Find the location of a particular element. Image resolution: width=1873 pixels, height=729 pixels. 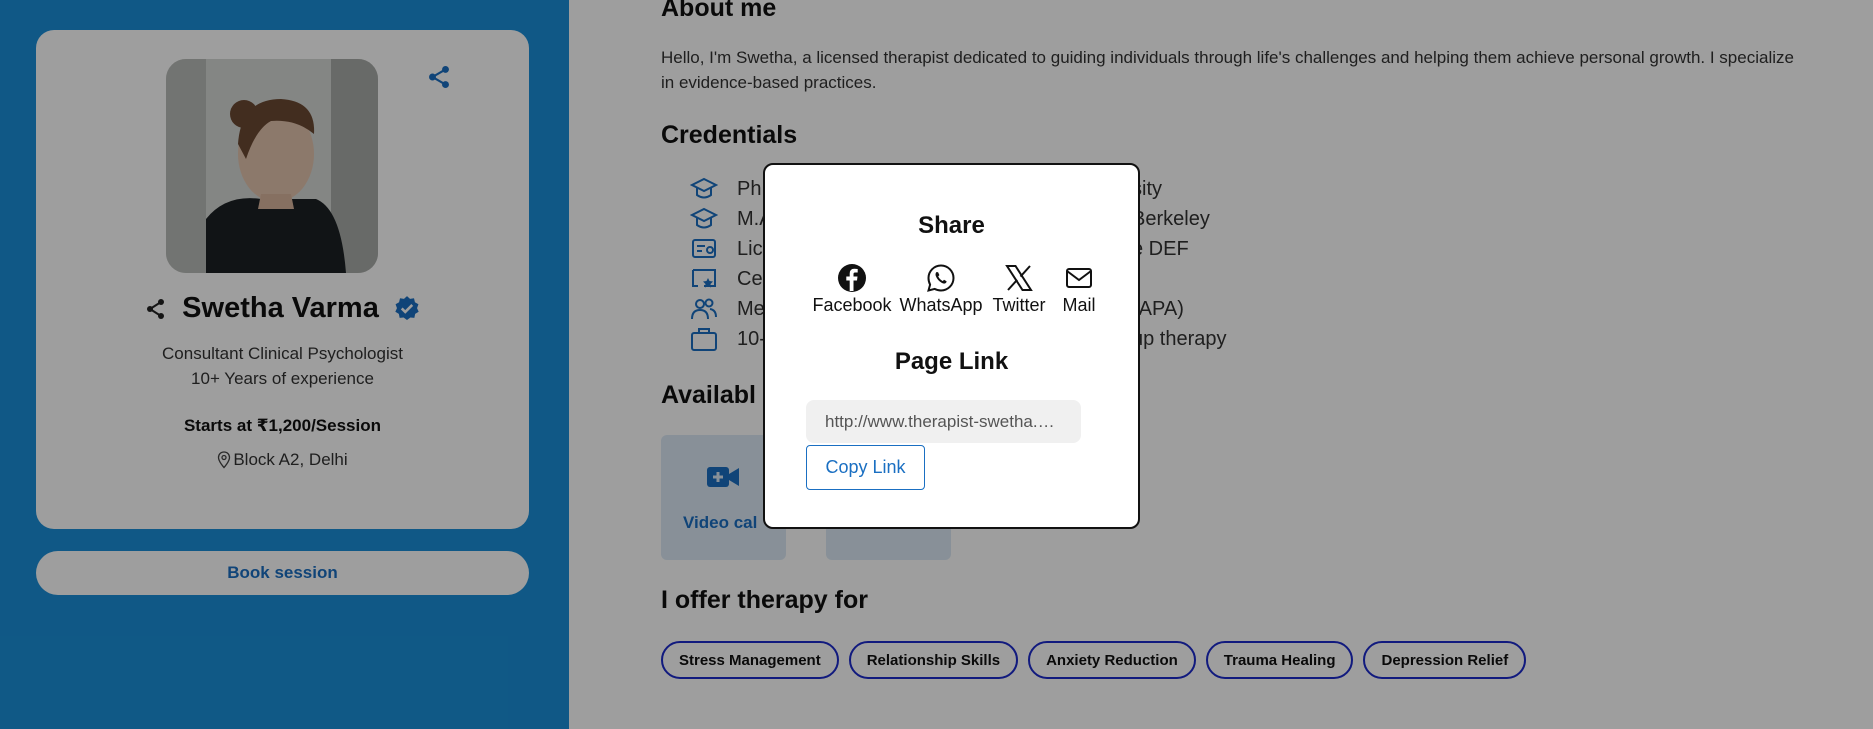

page-link-input is located at coordinates (943, 421).